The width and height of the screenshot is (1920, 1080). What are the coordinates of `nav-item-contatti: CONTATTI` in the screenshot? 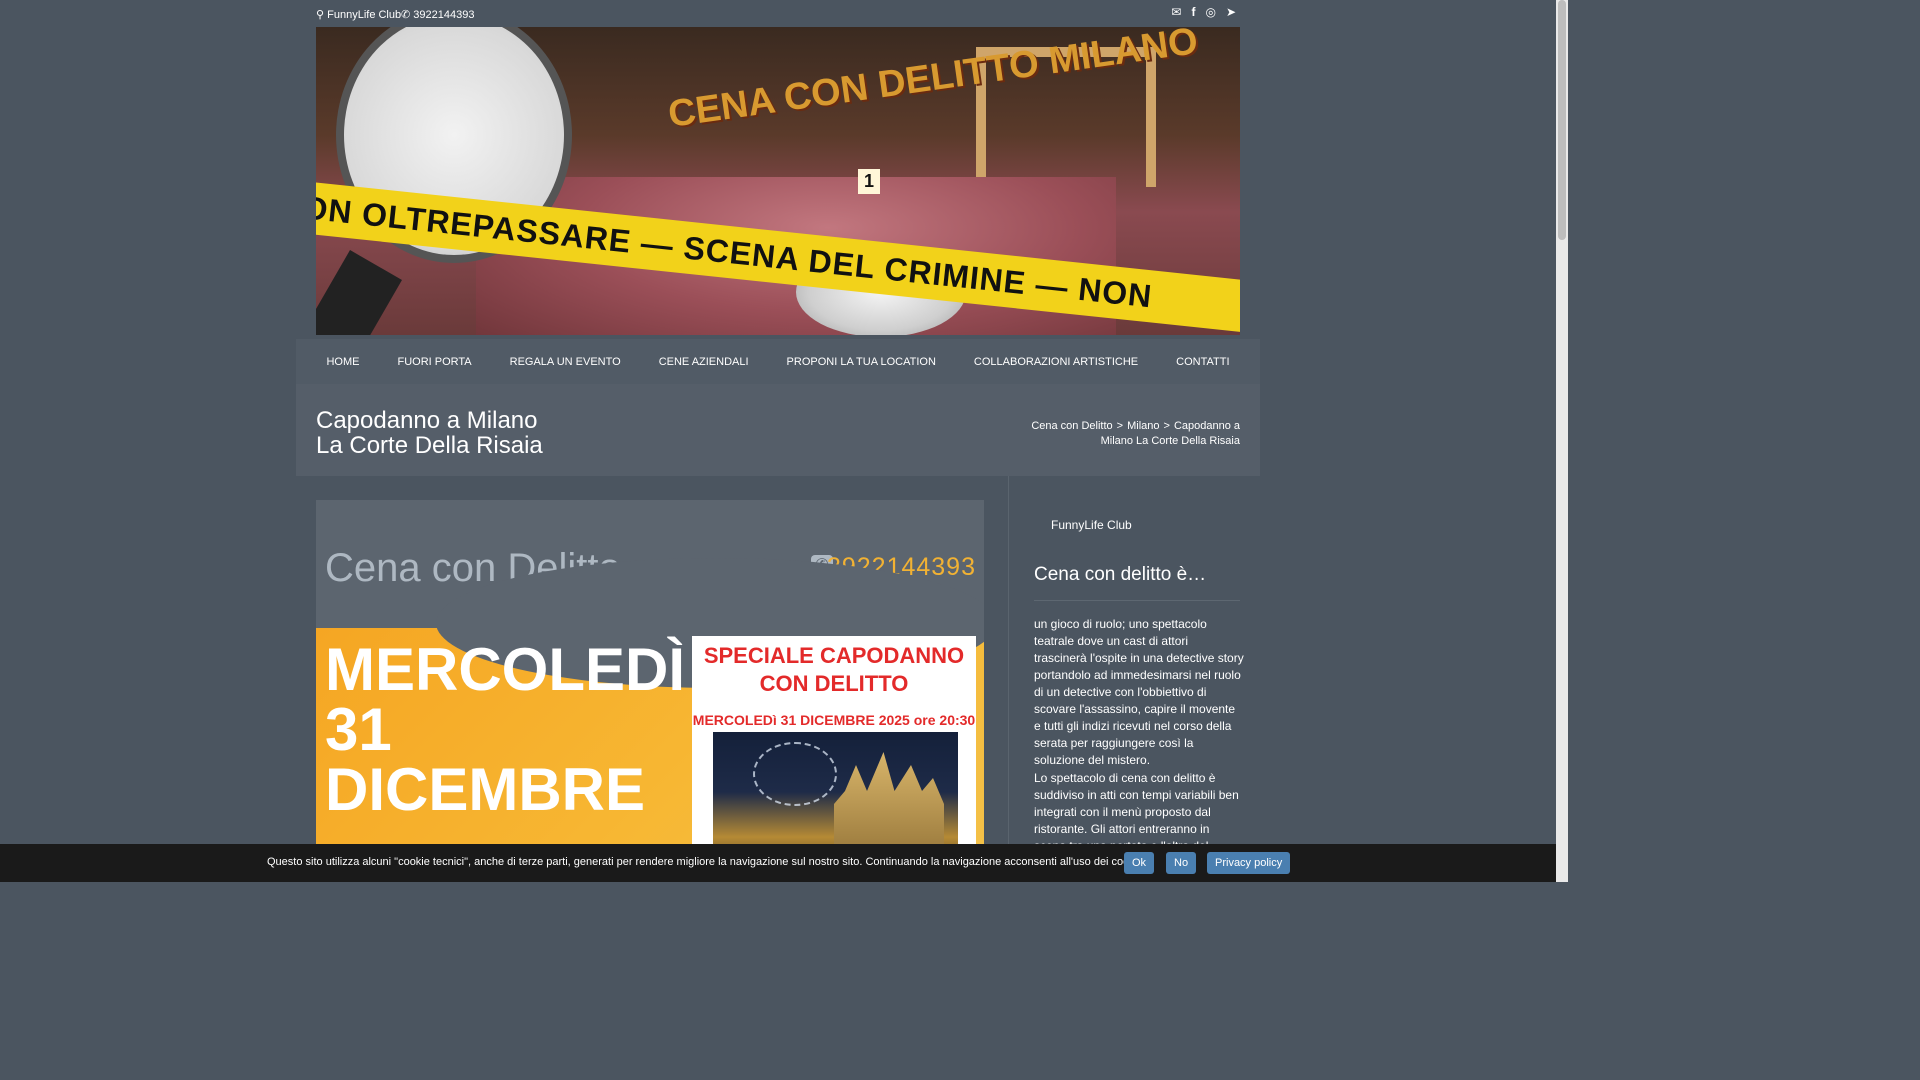 It's located at (1202, 362).